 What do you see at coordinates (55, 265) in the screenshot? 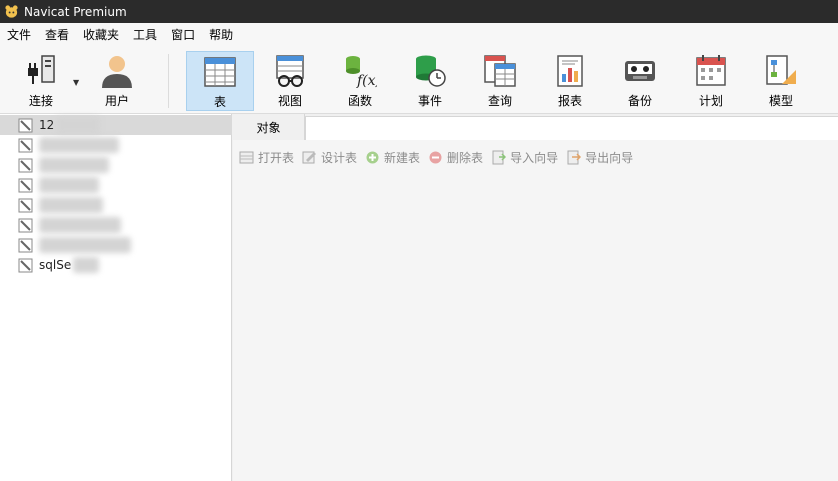
I see `connection-label: sqlSe` at bounding box center [55, 265].